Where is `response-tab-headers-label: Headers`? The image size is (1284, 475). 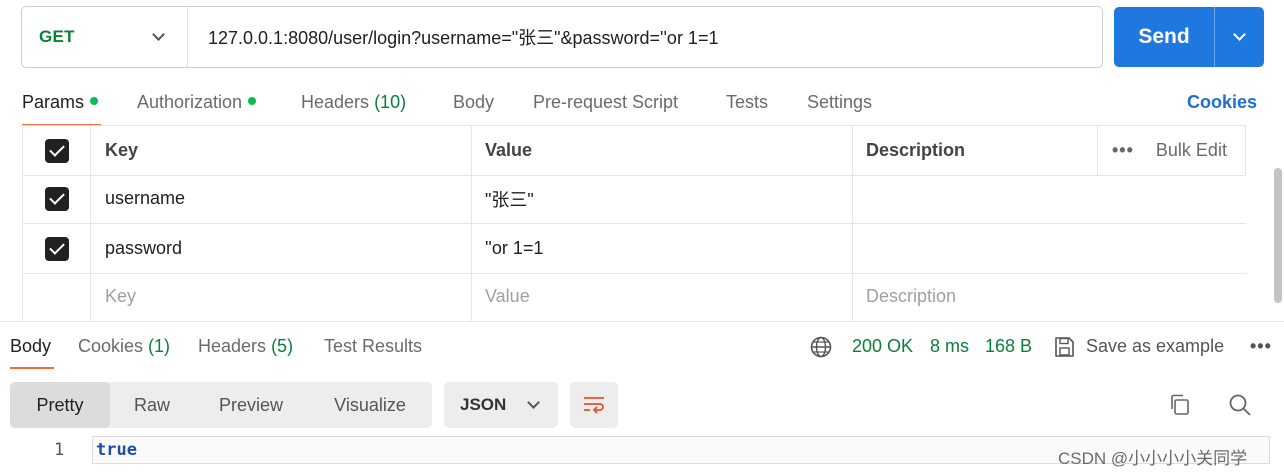
response-tab-headers-label: Headers is located at coordinates (232, 346).